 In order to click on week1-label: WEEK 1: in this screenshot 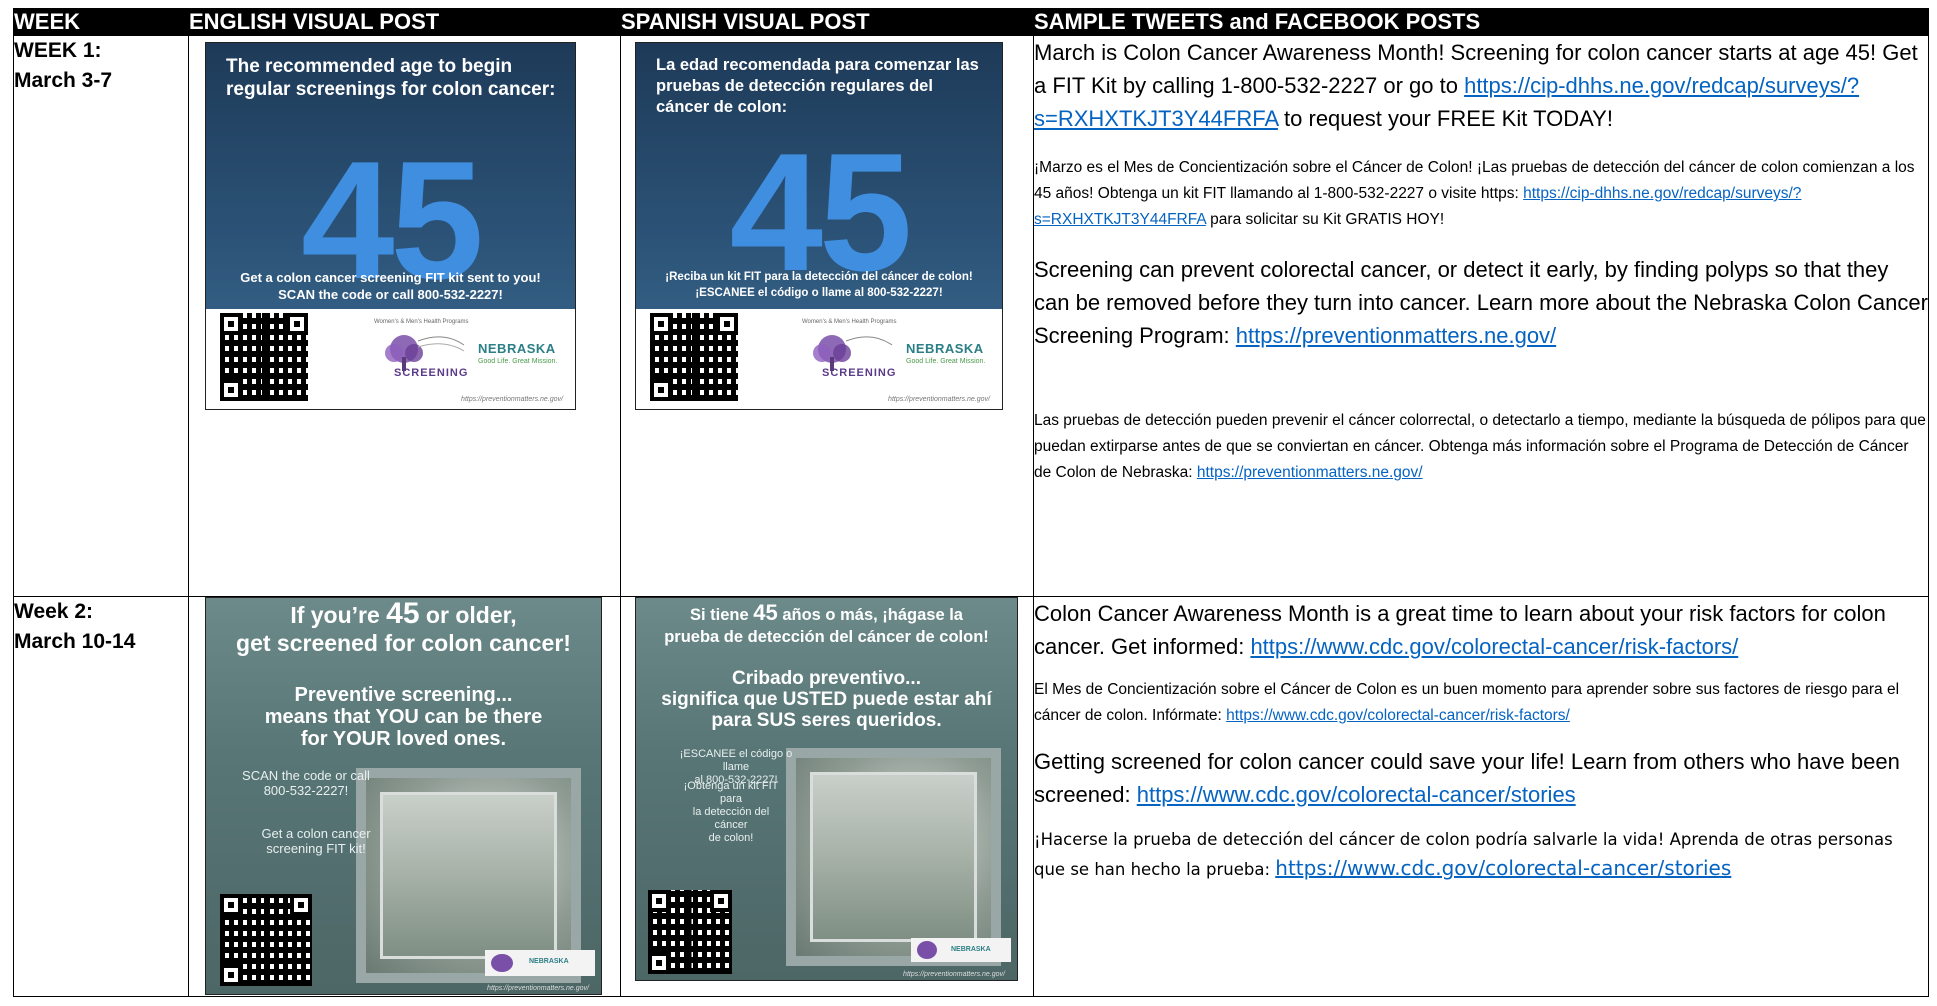, I will do `click(58, 50)`.